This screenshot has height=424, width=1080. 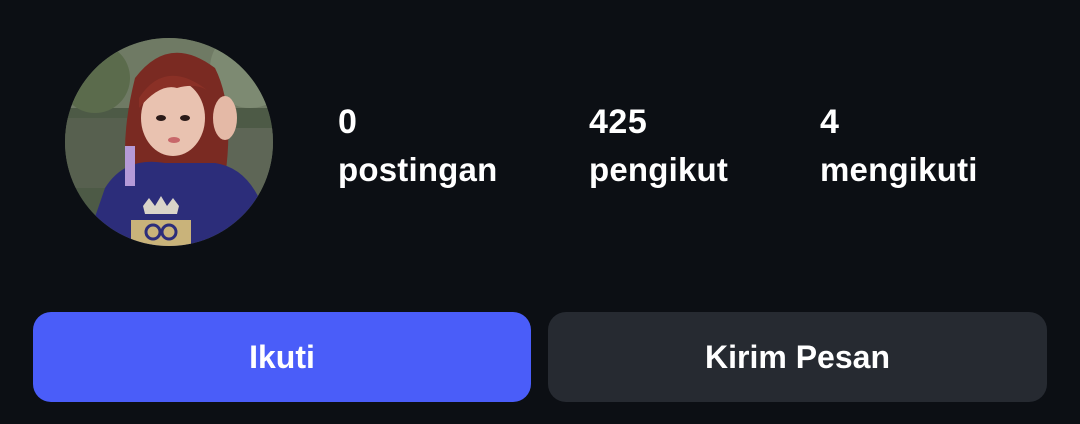 What do you see at coordinates (899, 146) in the screenshot?
I see `stat-following: 4 mengikuti` at bounding box center [899, 146].